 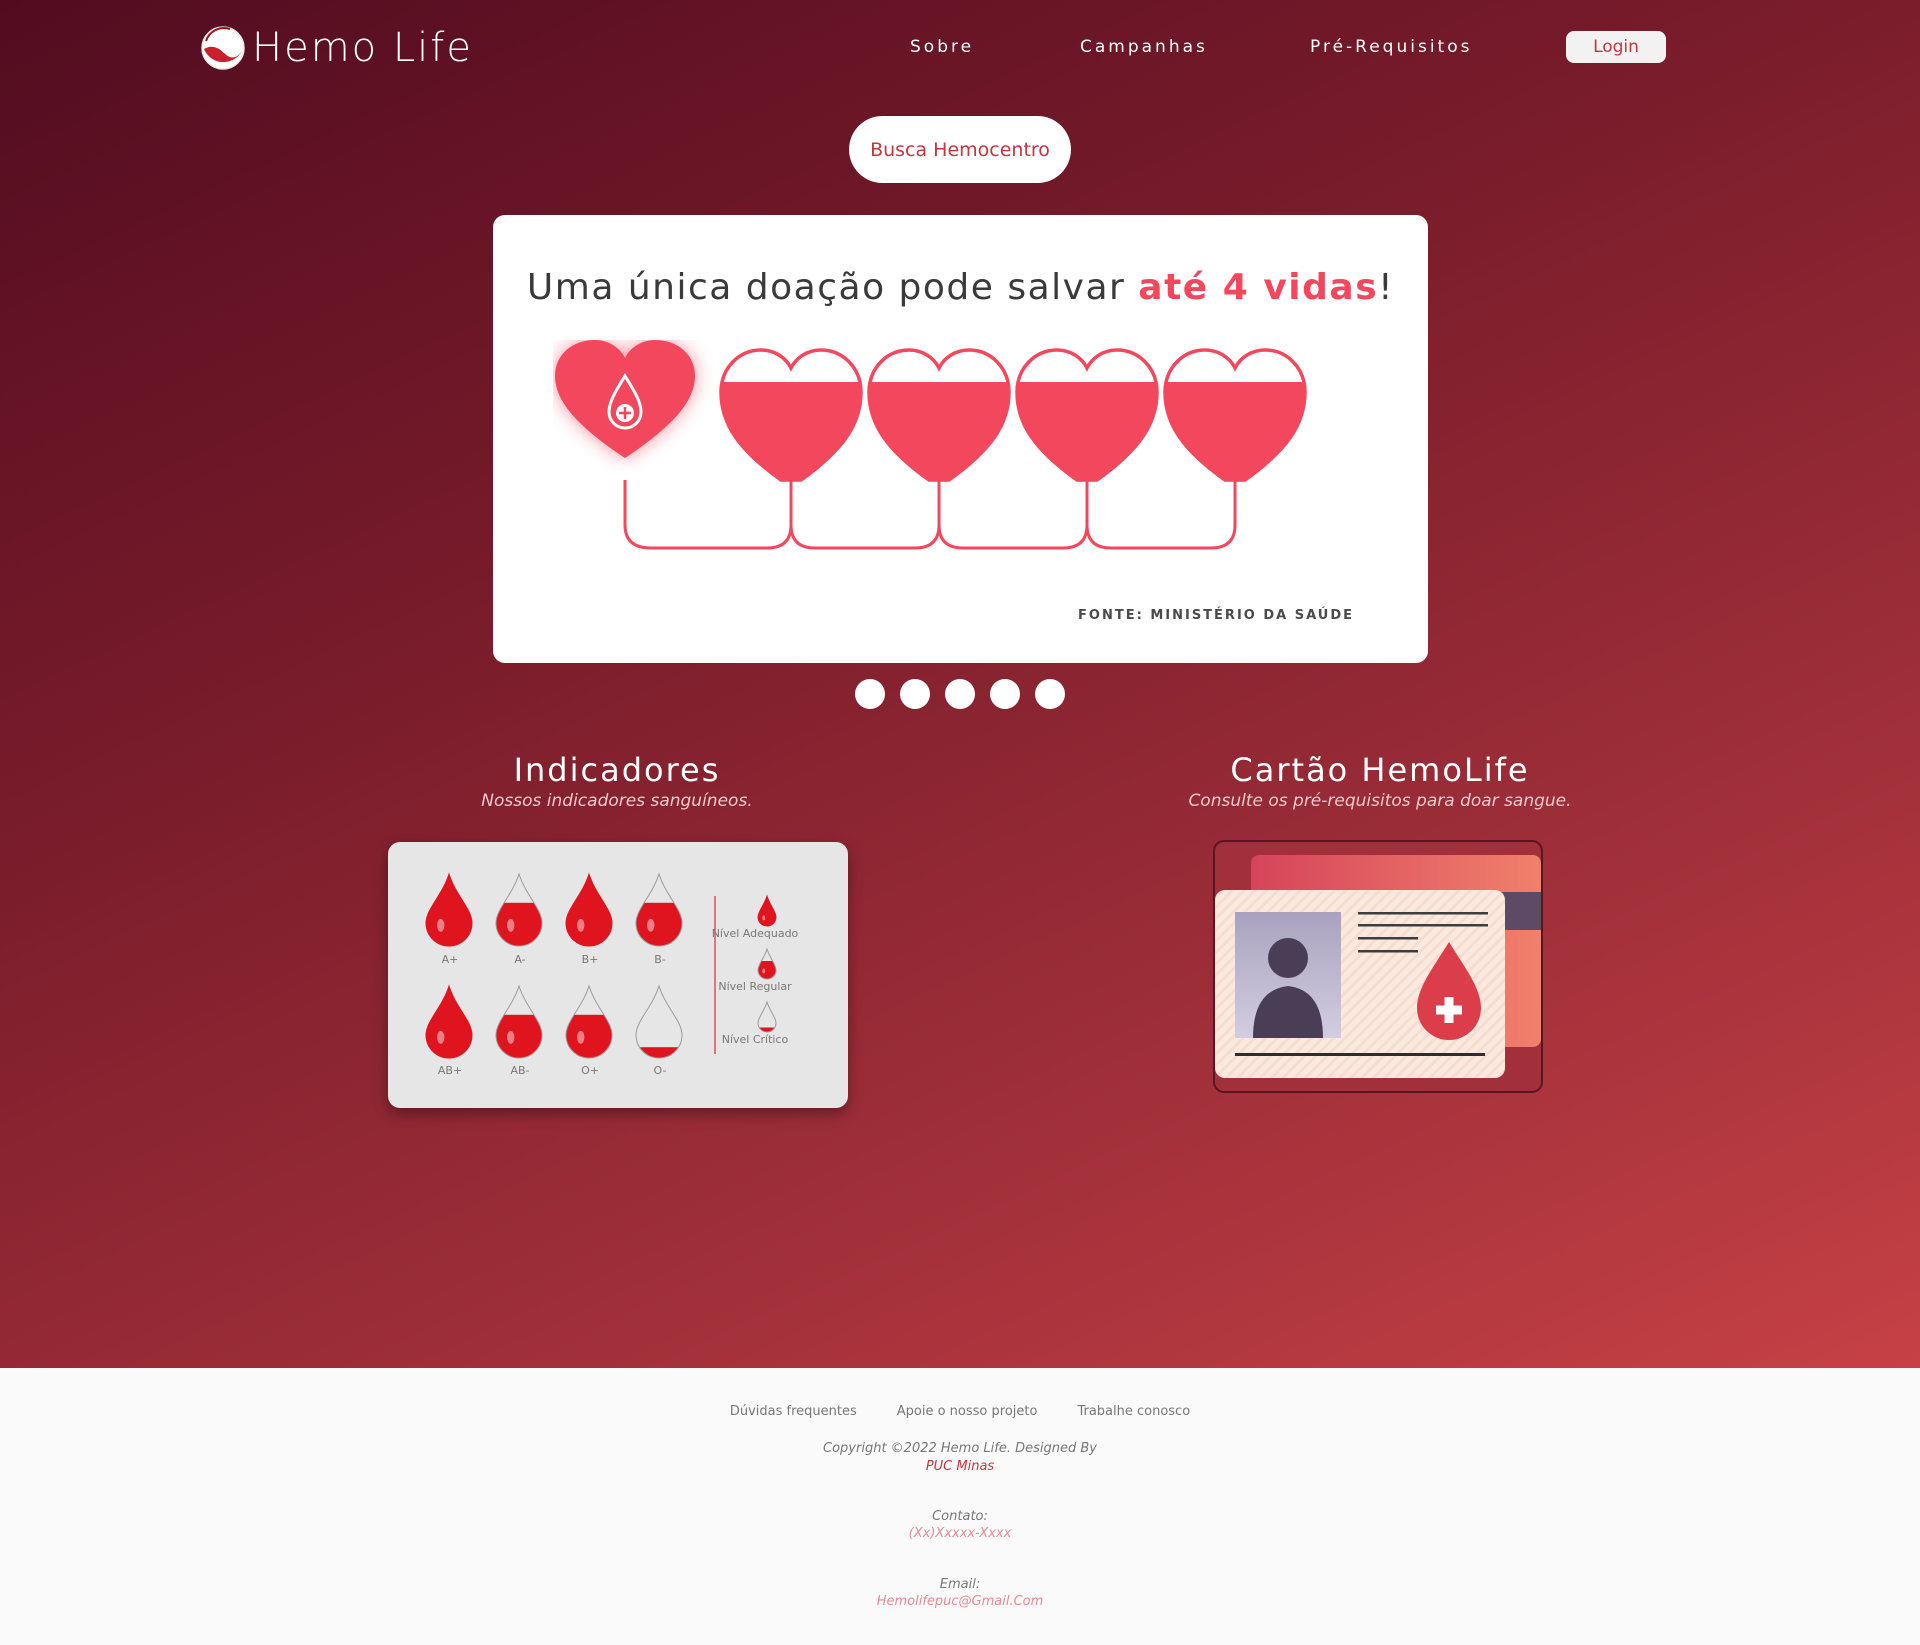 What do you see at coordinates (449, 909) in the screenshot?
I see `blood-drop-apos` at bounding box center [449, 909].